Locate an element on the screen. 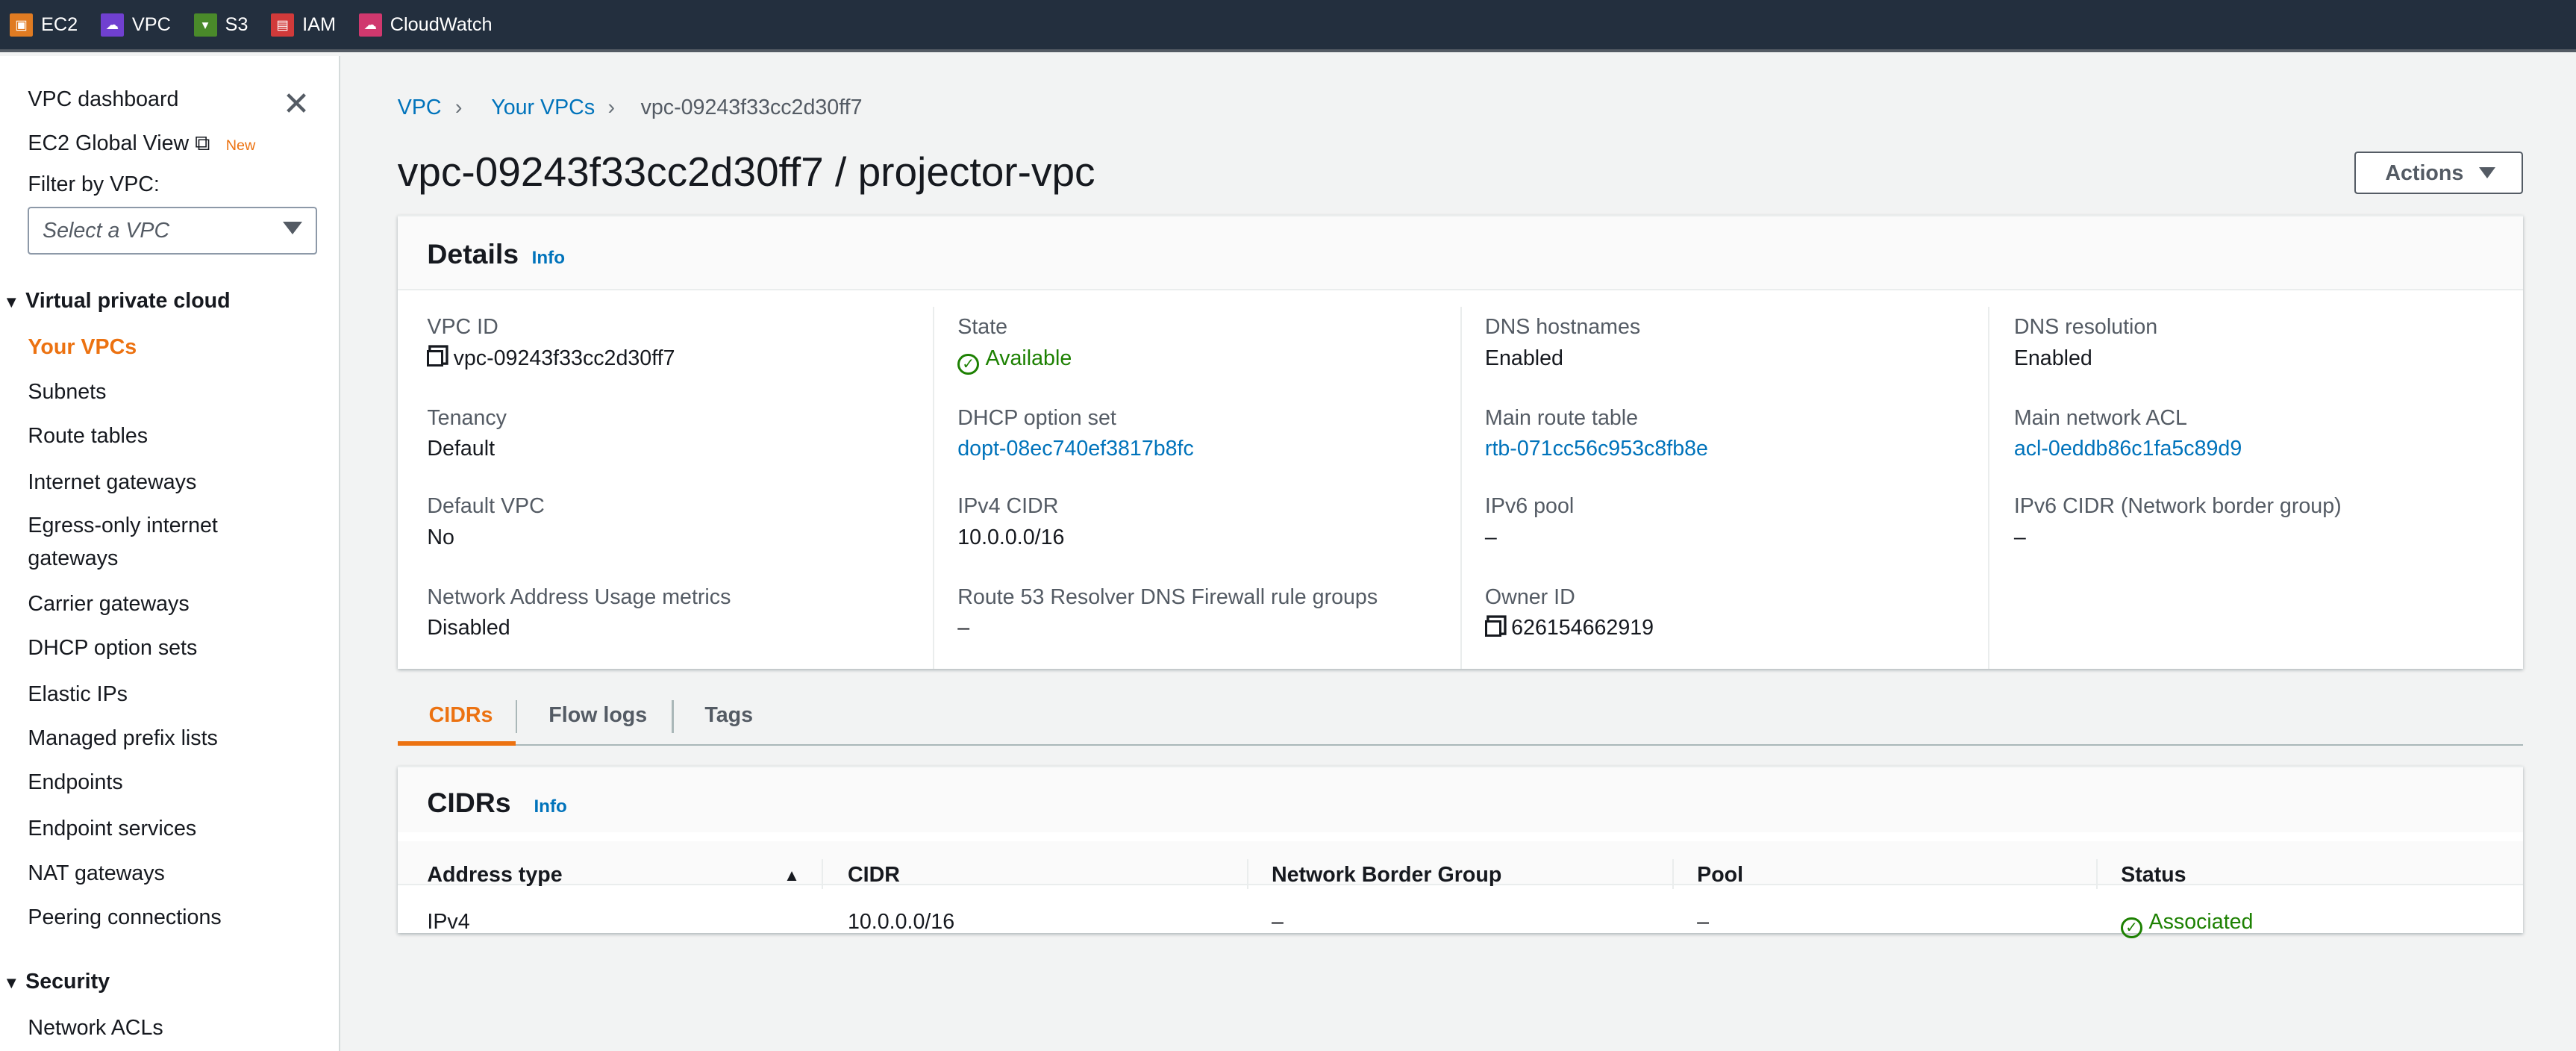 The height and width of the screenshot is (1051, 2576). state-label: State is located at coordinates (982, 327).